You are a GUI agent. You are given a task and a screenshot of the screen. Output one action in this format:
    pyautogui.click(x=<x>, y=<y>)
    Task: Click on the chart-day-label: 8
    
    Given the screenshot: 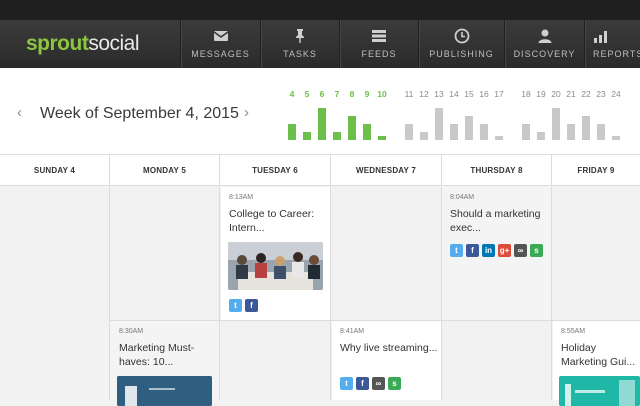 What is the action you would take?
    pyautogui.click(x=352, y=94)
    